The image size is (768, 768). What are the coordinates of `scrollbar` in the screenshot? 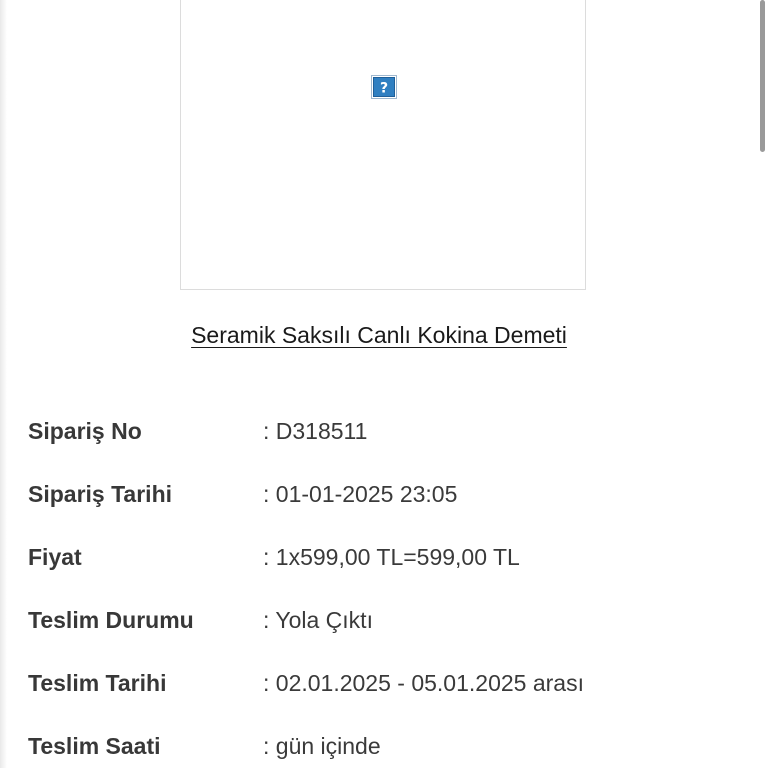 It's located at (763, 384).